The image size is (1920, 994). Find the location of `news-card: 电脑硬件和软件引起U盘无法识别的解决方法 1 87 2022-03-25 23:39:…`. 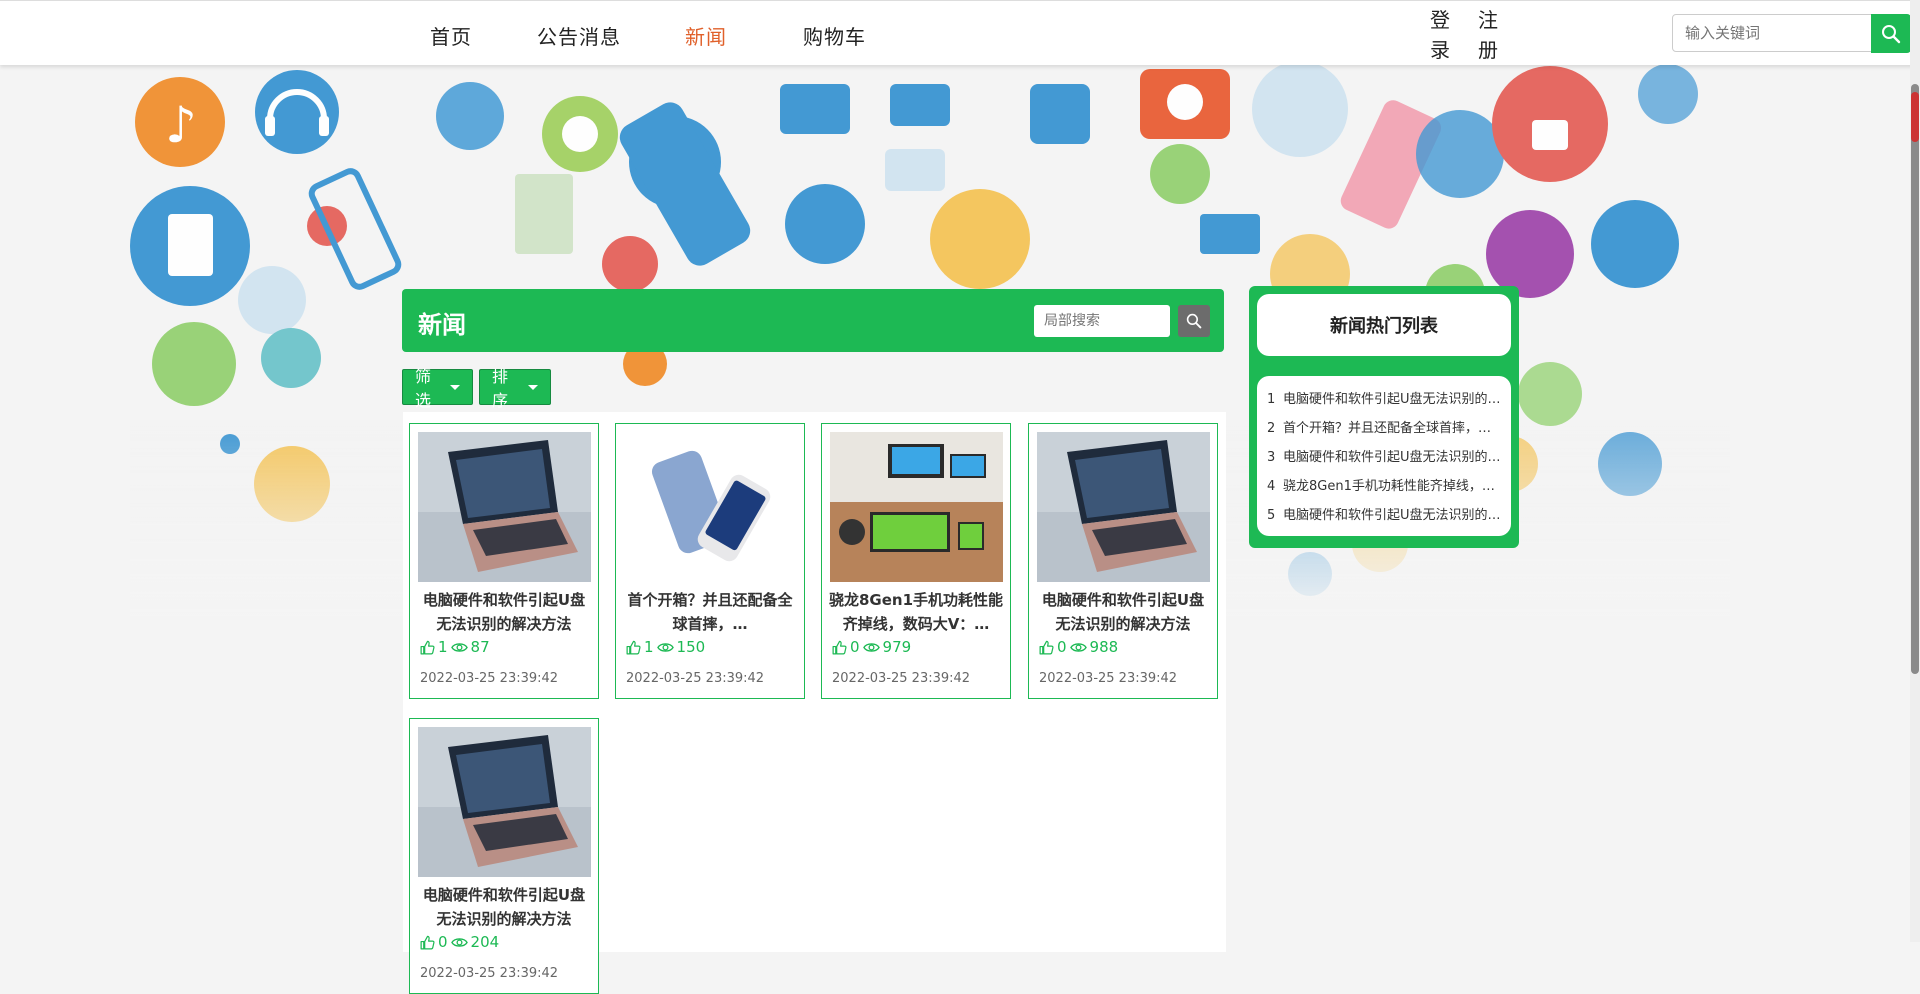

news-card: 电脑硬件和软件引起U盘无法识别的解决方法 1 87 2022-03-25 23:39:… is located at coordinates (504, 561).